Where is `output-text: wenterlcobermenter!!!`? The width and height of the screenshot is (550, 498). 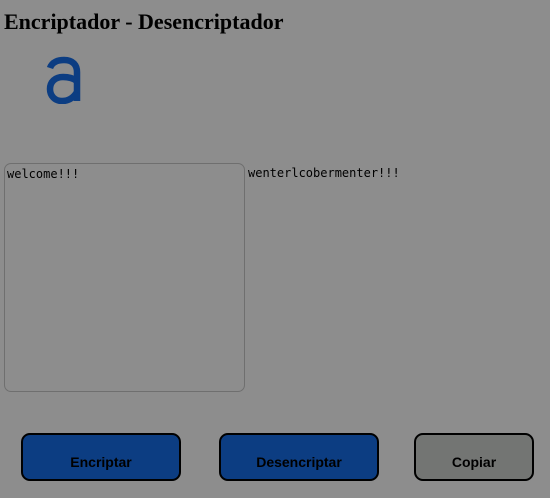
output-text: wenterlcobermenter!!! is located at coordinates (324, 173).